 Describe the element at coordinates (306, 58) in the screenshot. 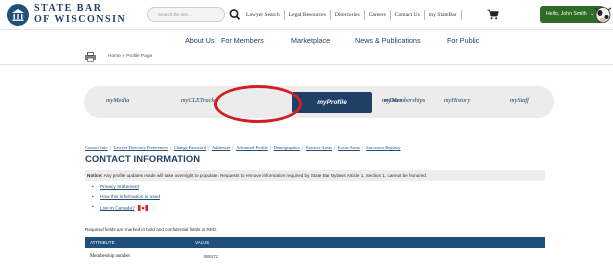

I see `breadcrumb-row: Home » Profile Page` at that location.